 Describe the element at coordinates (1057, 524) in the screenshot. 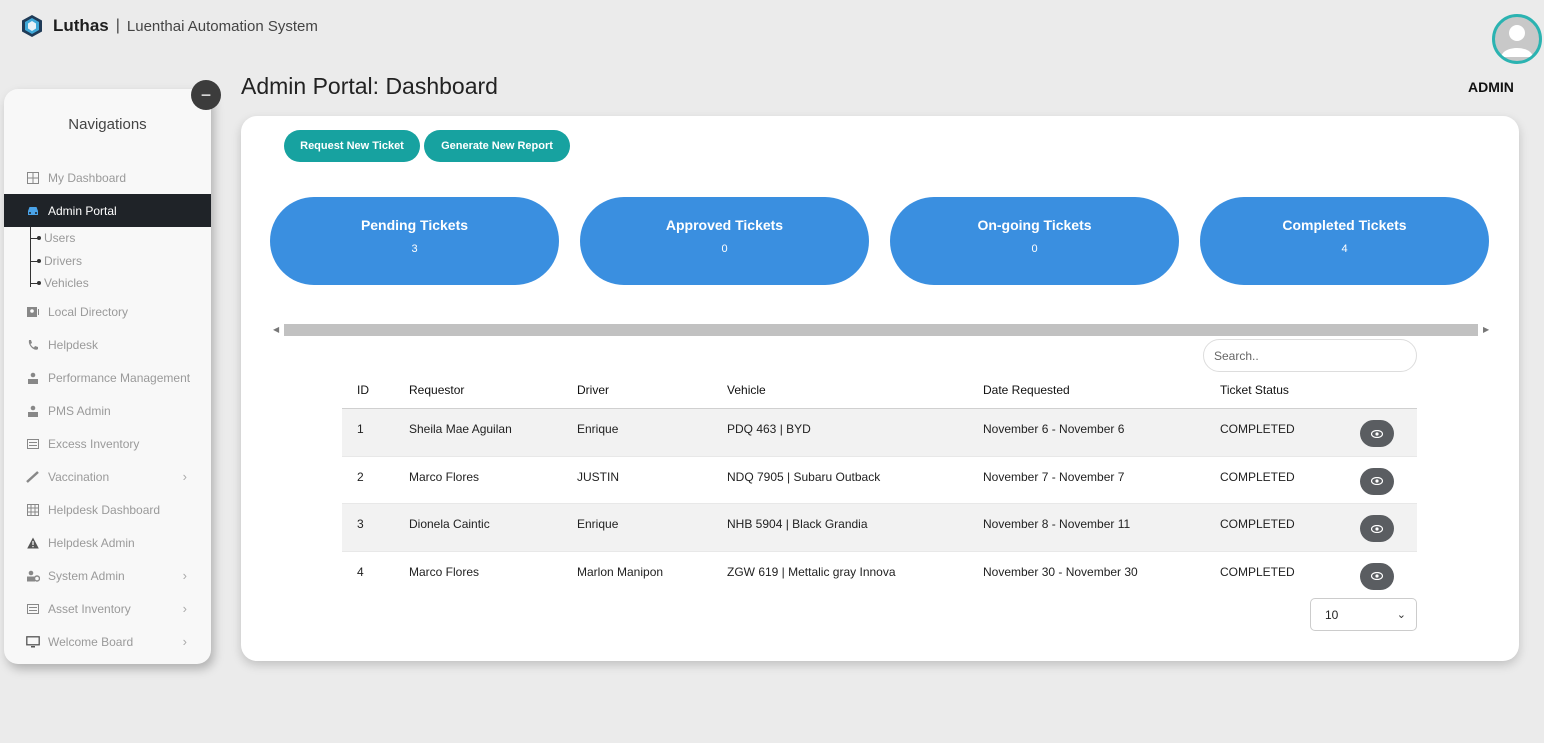

I see `cell-date-requested: November 8 - November 11` at that location.